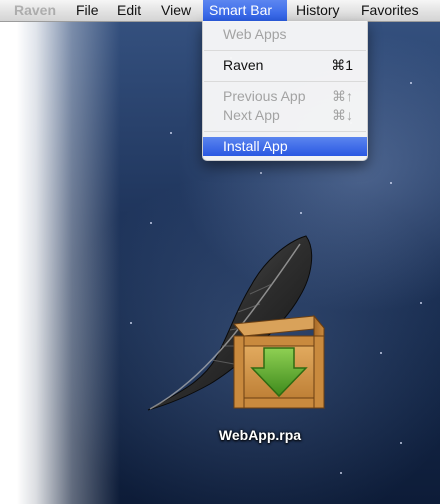 This screenshot has width=440, height=504. What do you see at coordinates (255, 146) in the screenshot?
I see `menu-item-label: Install App` at bounding box center [255, 146].